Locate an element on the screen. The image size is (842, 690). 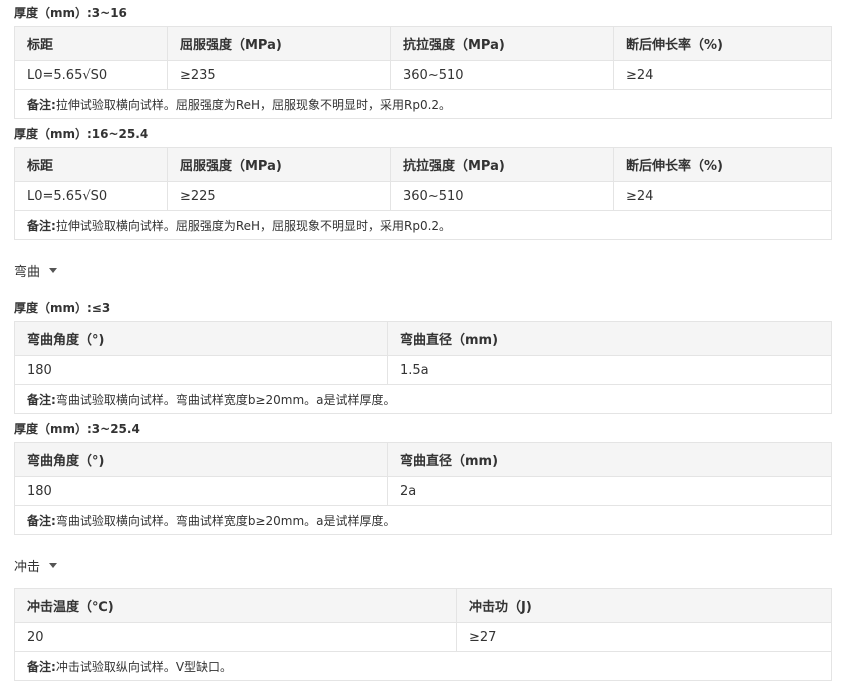
table-row: 180 2a is located at coordinates (423, 491).